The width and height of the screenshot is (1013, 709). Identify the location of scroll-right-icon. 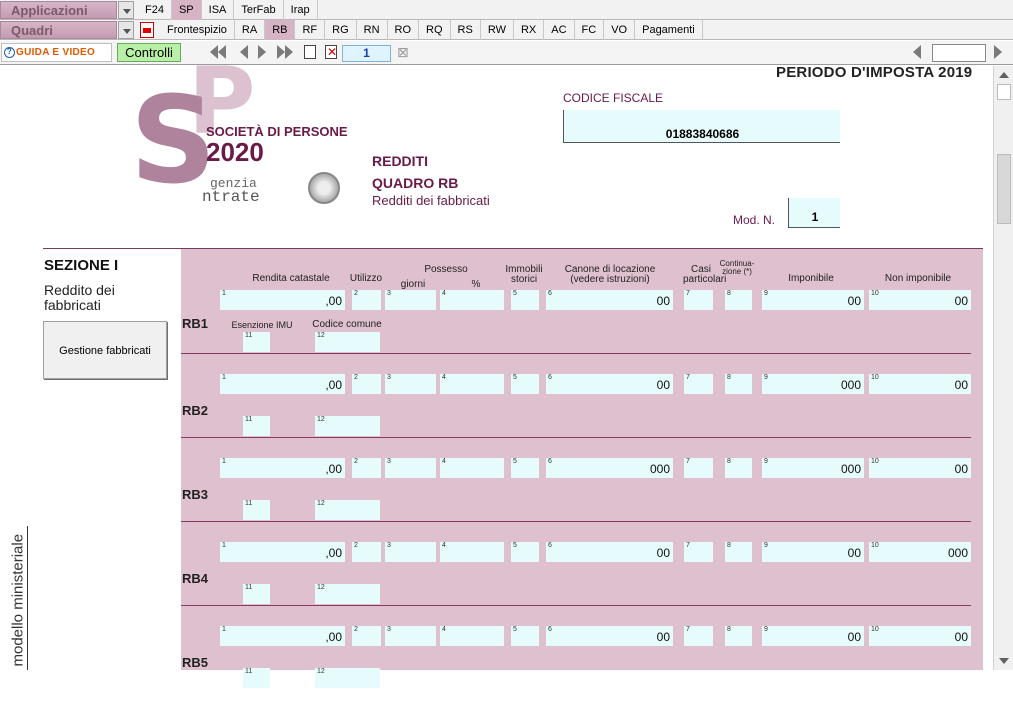
(998, 53).